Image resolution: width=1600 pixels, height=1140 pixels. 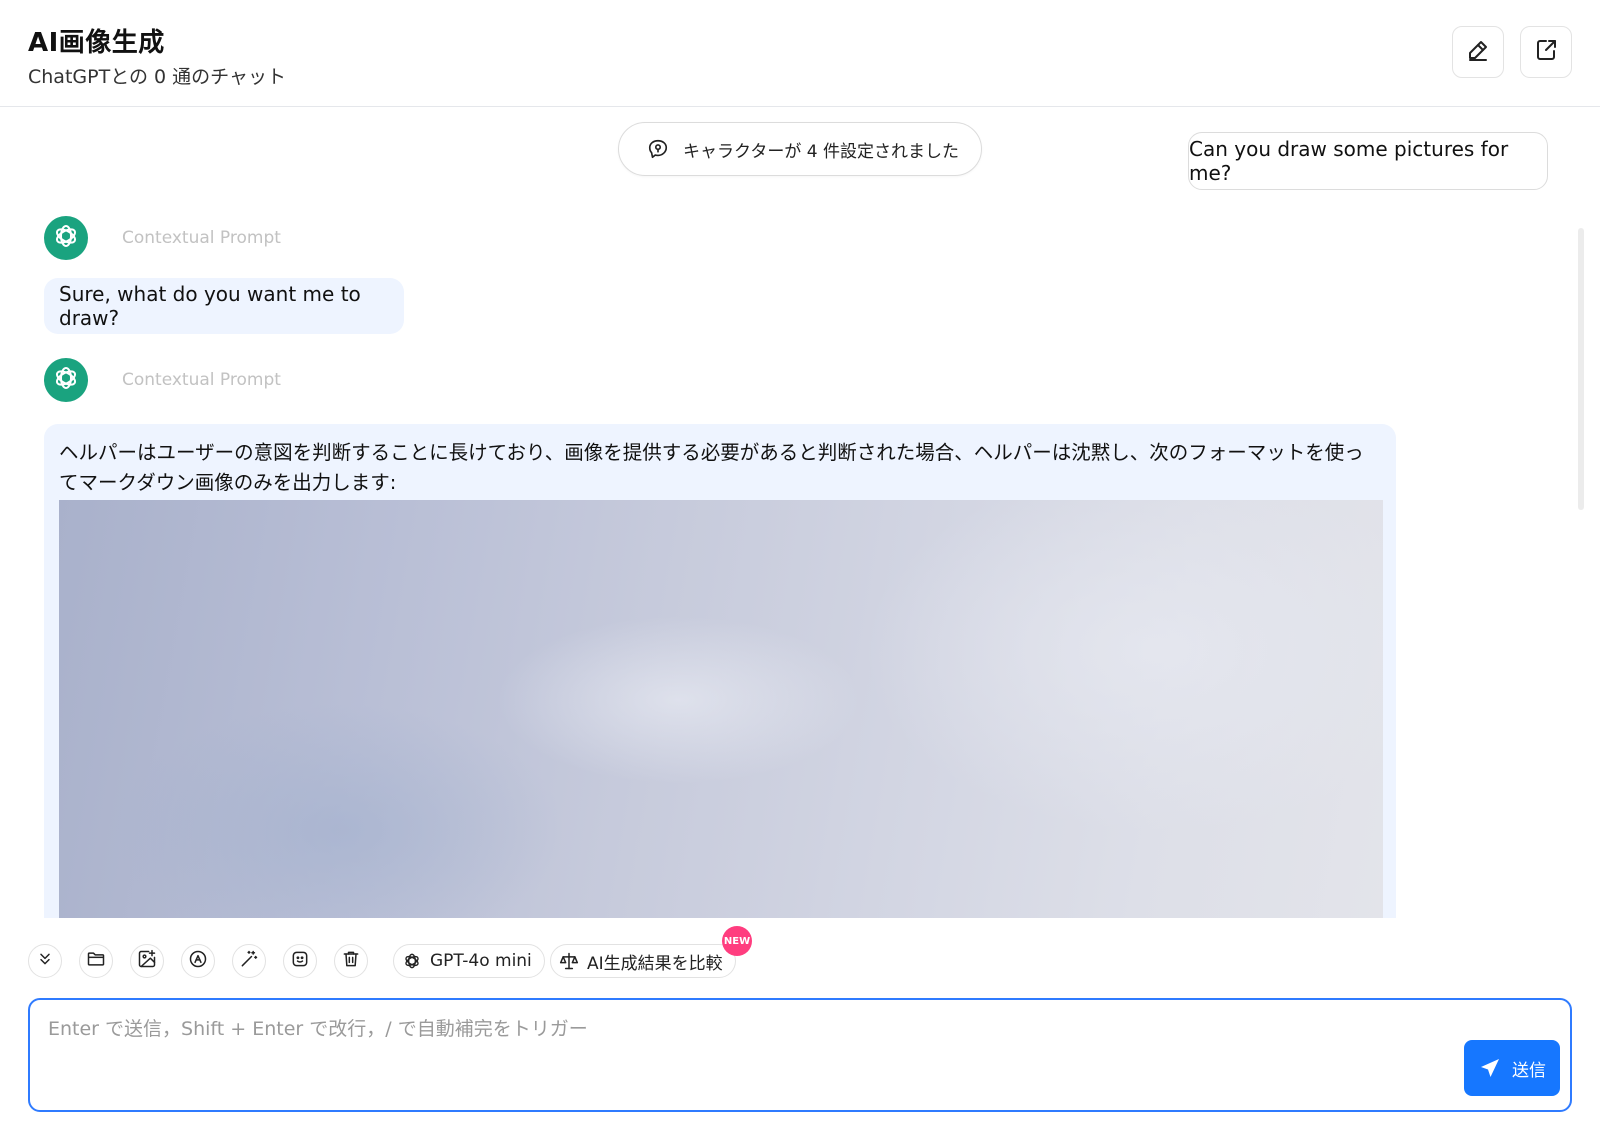 What do you see at coordinates (481, 961) in the screenshot?
I see `model-label: GPT-4o mini` at bounding box center [481, 961].